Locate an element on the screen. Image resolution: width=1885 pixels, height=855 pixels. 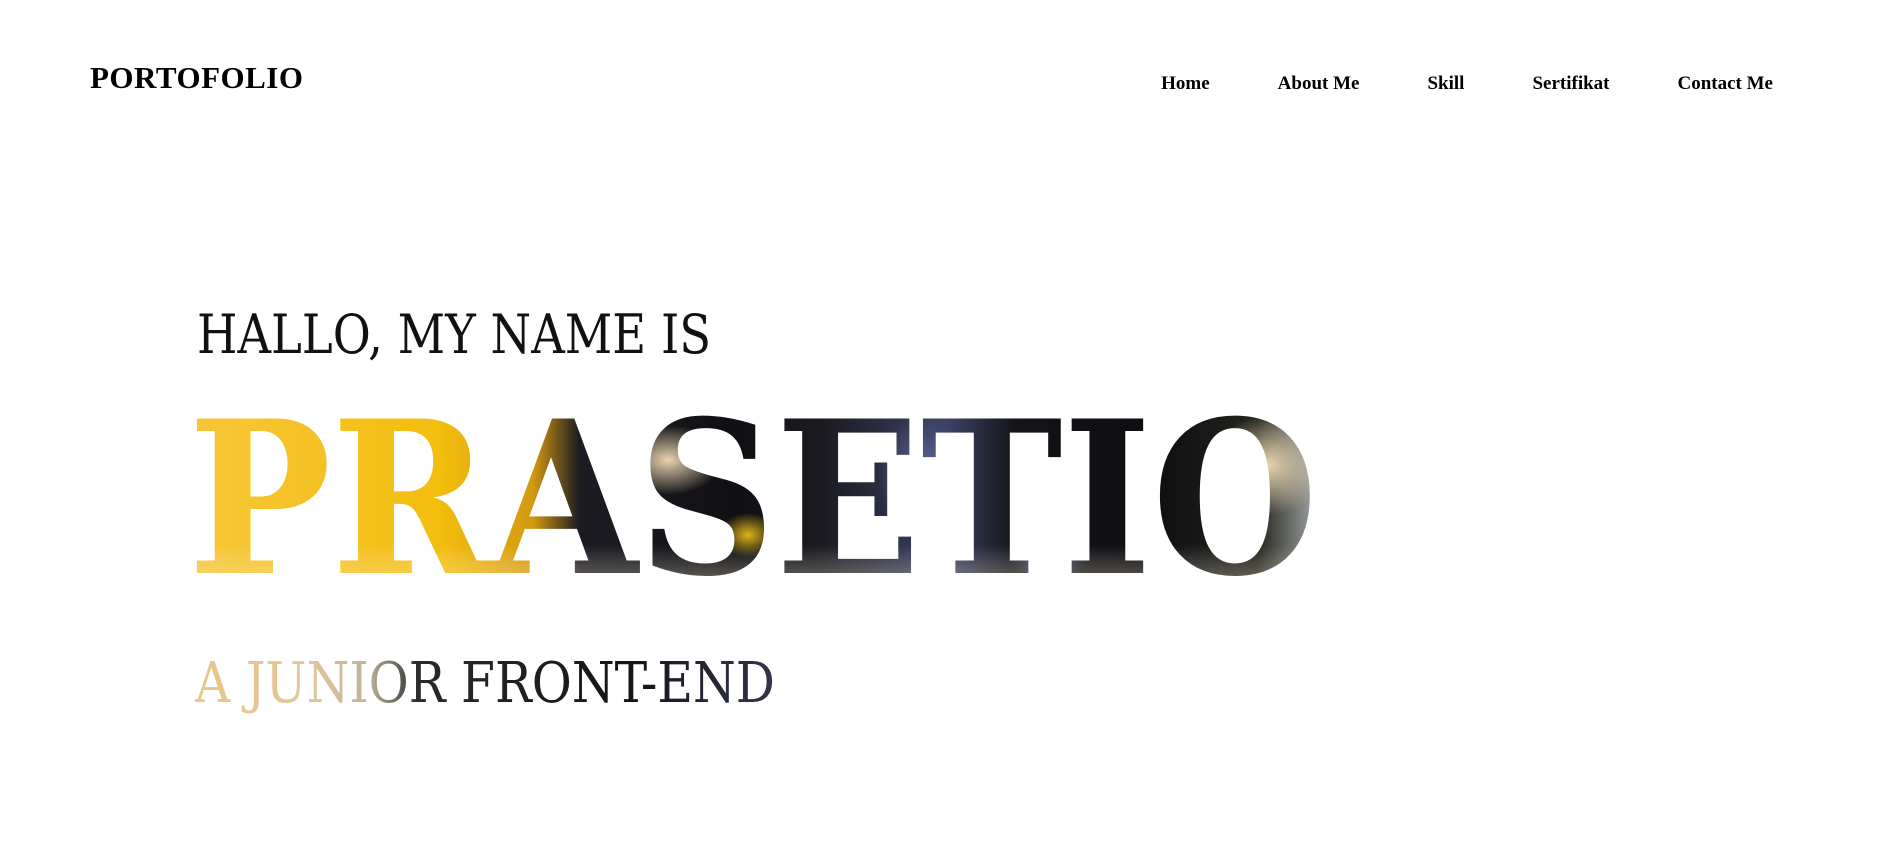
role-paint-fill is located at coordinates (485, 683).